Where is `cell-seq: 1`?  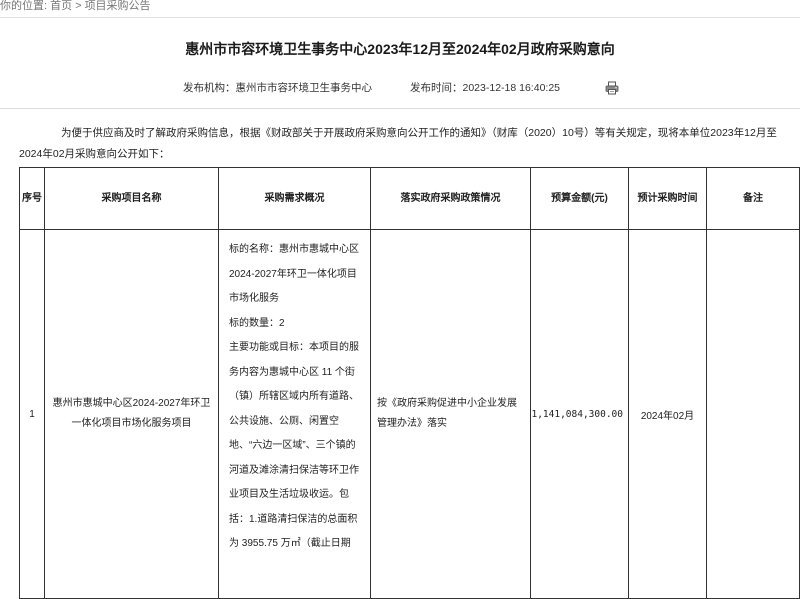
cell-seq: 1 is located at coordinates (32, 414).